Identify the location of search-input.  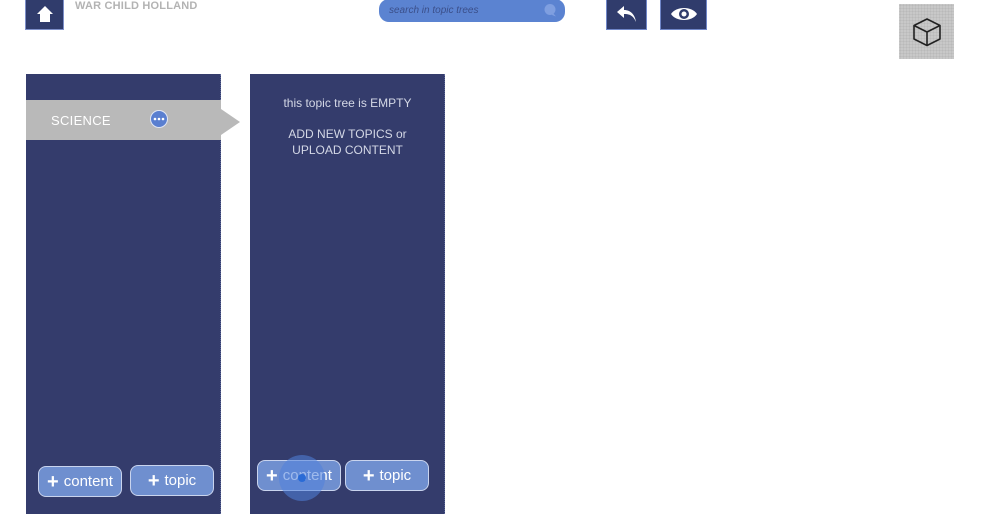
(464, 10).